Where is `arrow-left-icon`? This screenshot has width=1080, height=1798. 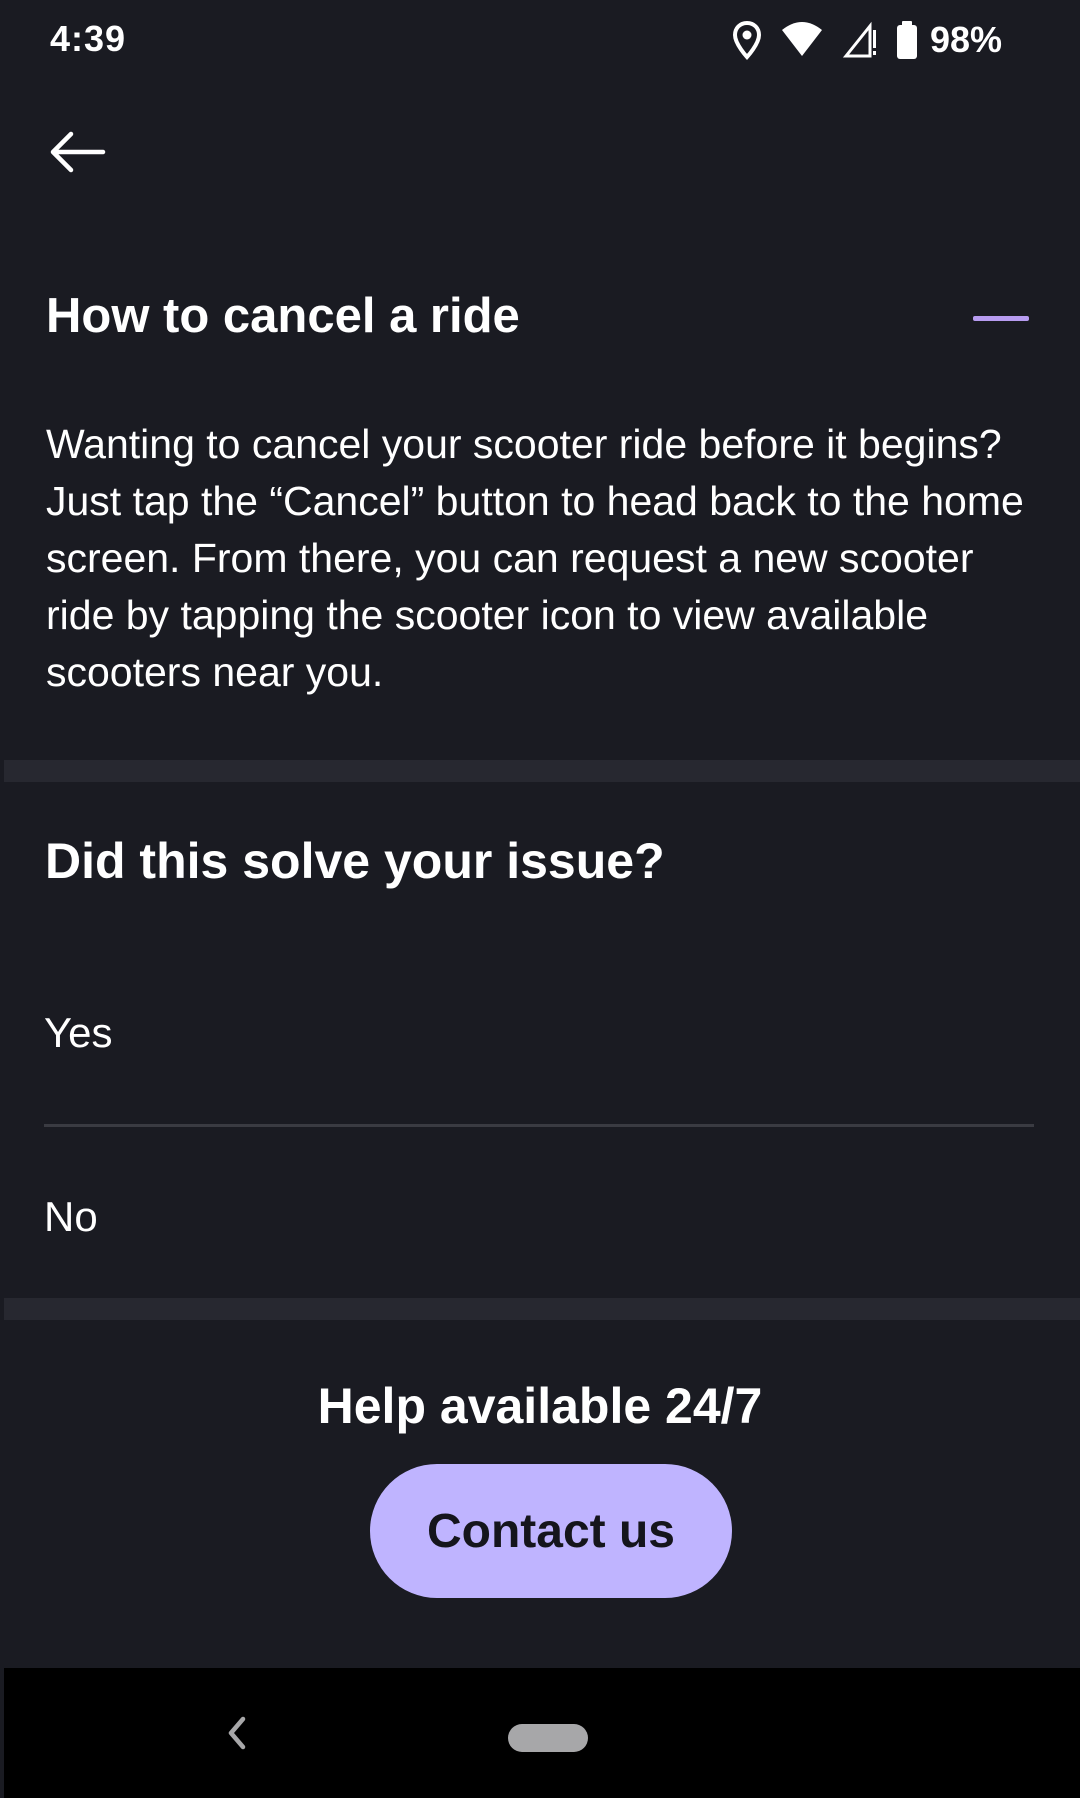
arrow-left-icon is located at coordinates (77, 154).